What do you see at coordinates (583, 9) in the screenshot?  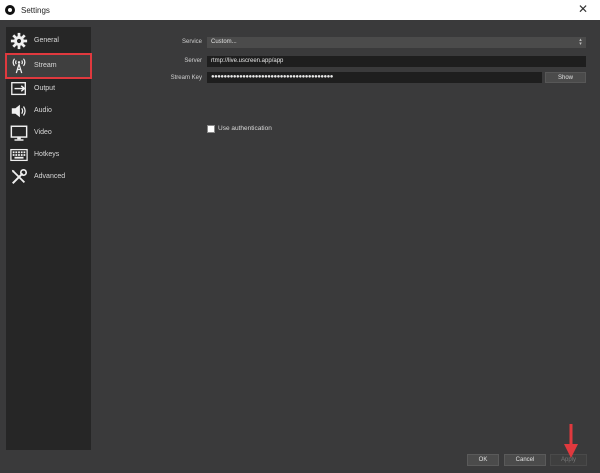 I see `close-icon: ✕` at bounding box center [583, 9].